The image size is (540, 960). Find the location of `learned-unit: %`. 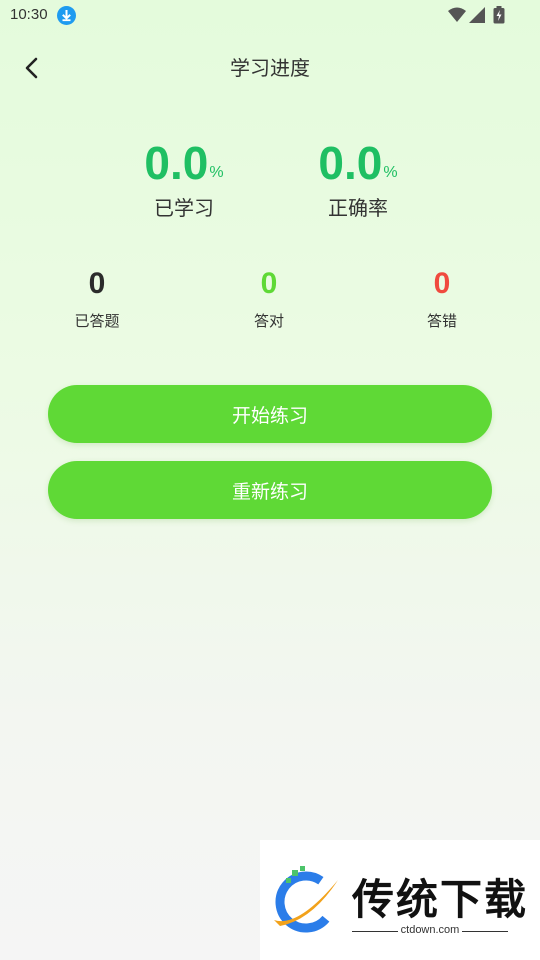

learned-unit: % is located at coordinates (216, 172).